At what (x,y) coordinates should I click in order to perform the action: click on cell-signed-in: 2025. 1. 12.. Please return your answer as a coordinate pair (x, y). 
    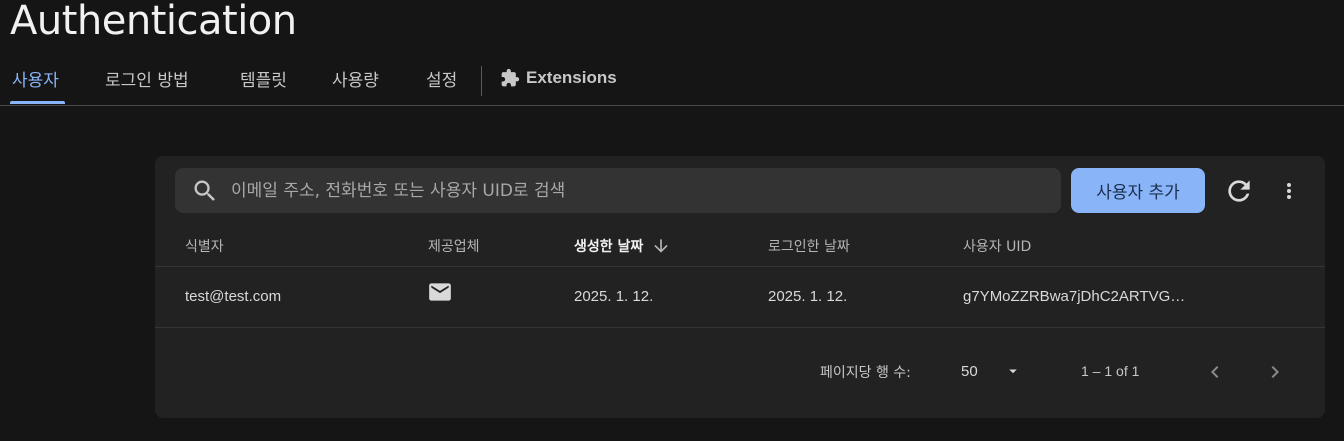
    Looking at the image, I should click on (808, 296).